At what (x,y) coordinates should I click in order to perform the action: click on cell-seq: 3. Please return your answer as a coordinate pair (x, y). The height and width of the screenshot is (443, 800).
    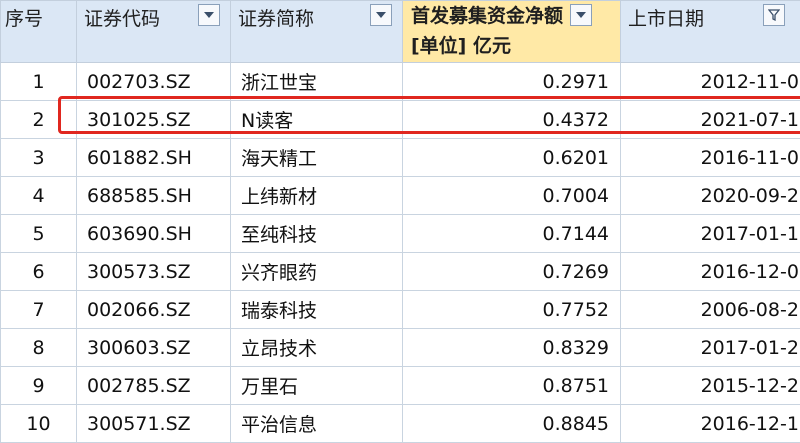
    Looking at the image, I should click on (39, 158).